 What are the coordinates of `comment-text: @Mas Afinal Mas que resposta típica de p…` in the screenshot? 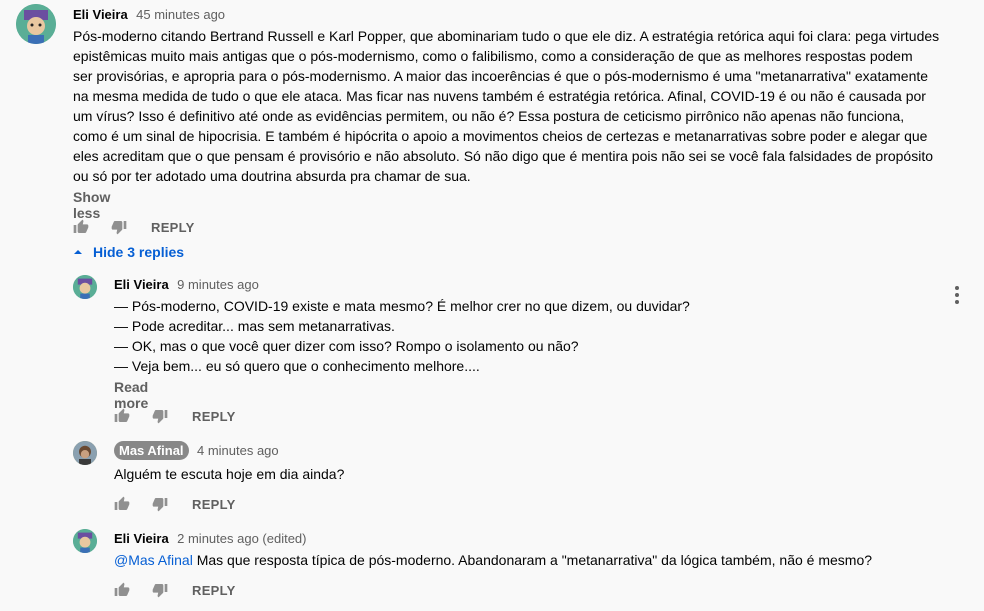 It's located at (544, 560).